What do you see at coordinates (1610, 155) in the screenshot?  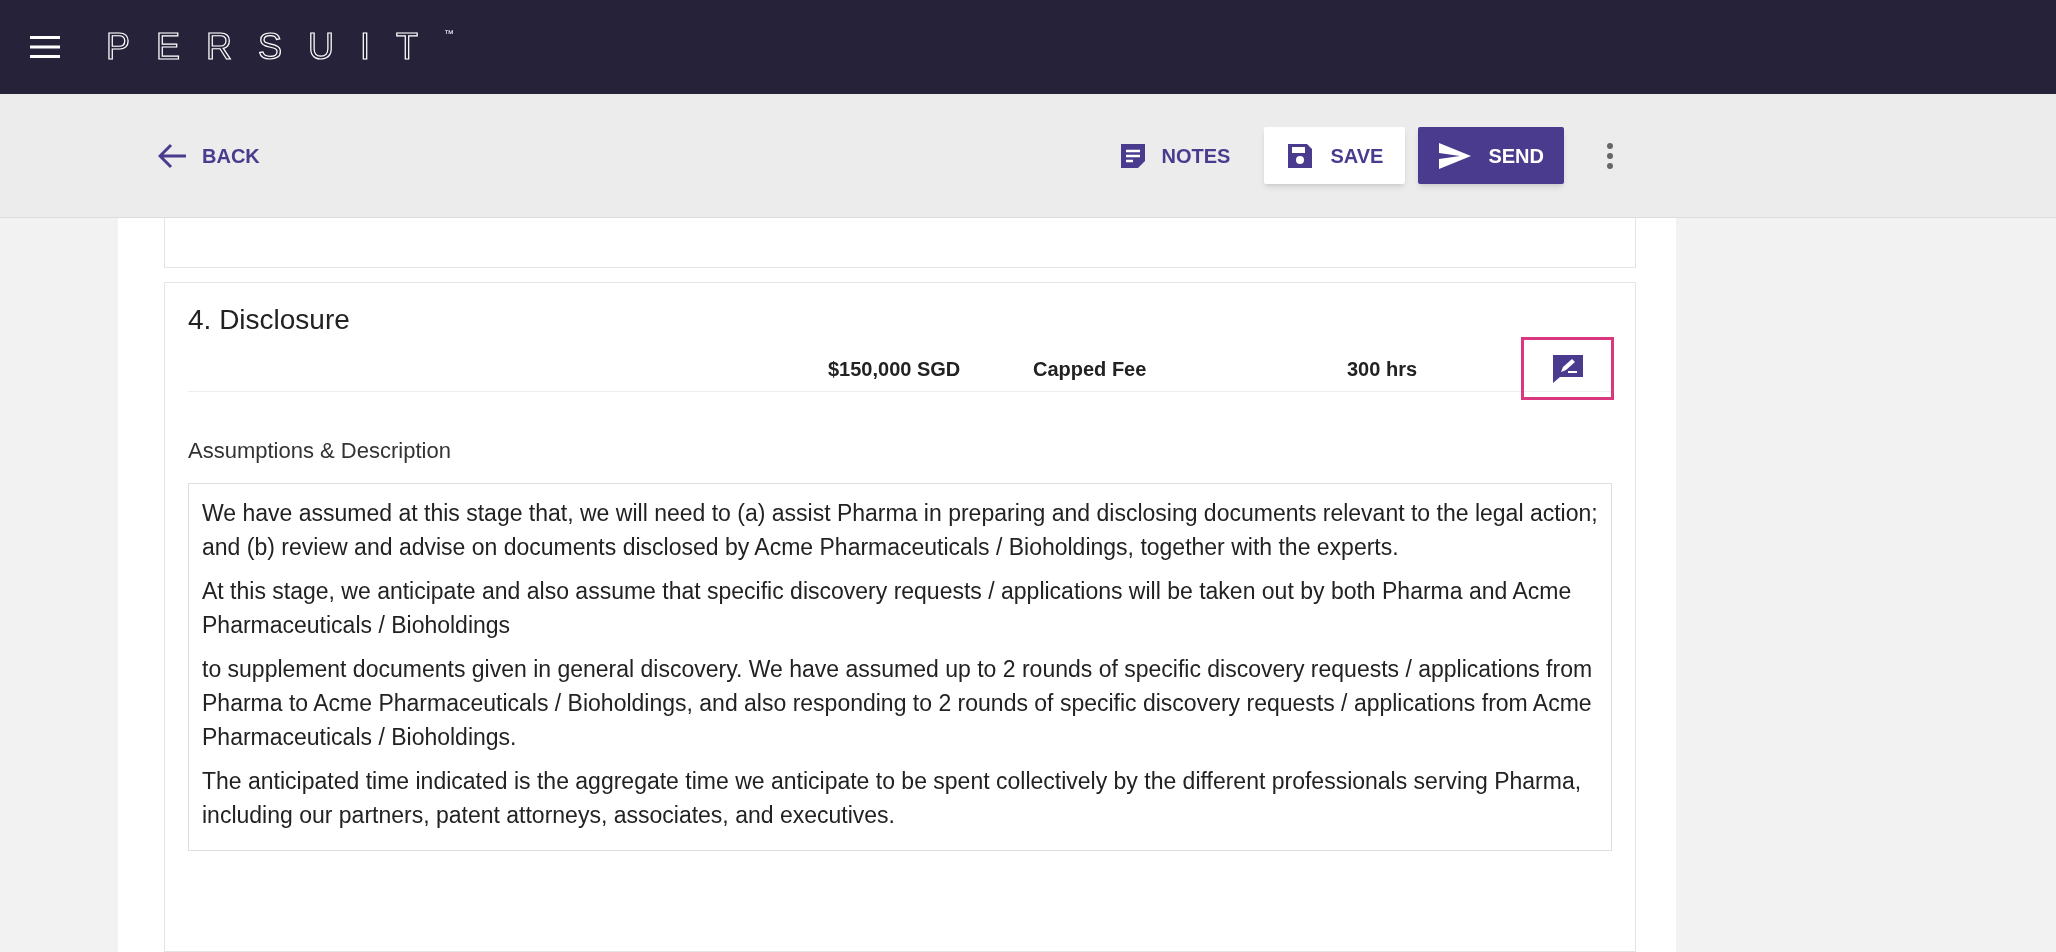 I see `more-options-icon` at bounding box center [1610, 155].